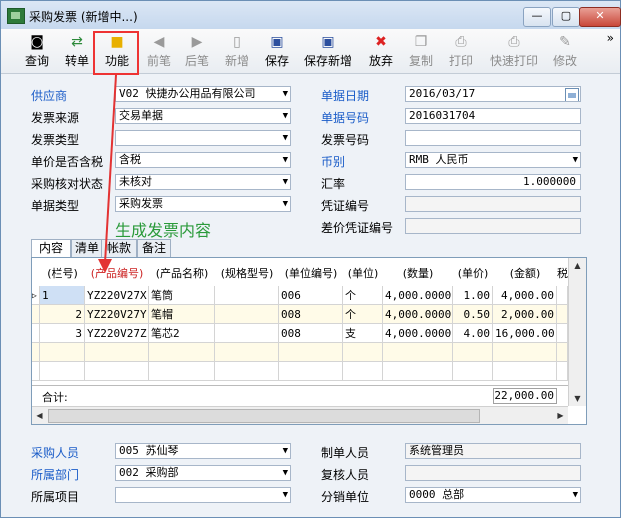  What do you see at coordinates (62, 314) in the screenshot?
I see `cell-line-no: 2` at bounding box center [62, 314].